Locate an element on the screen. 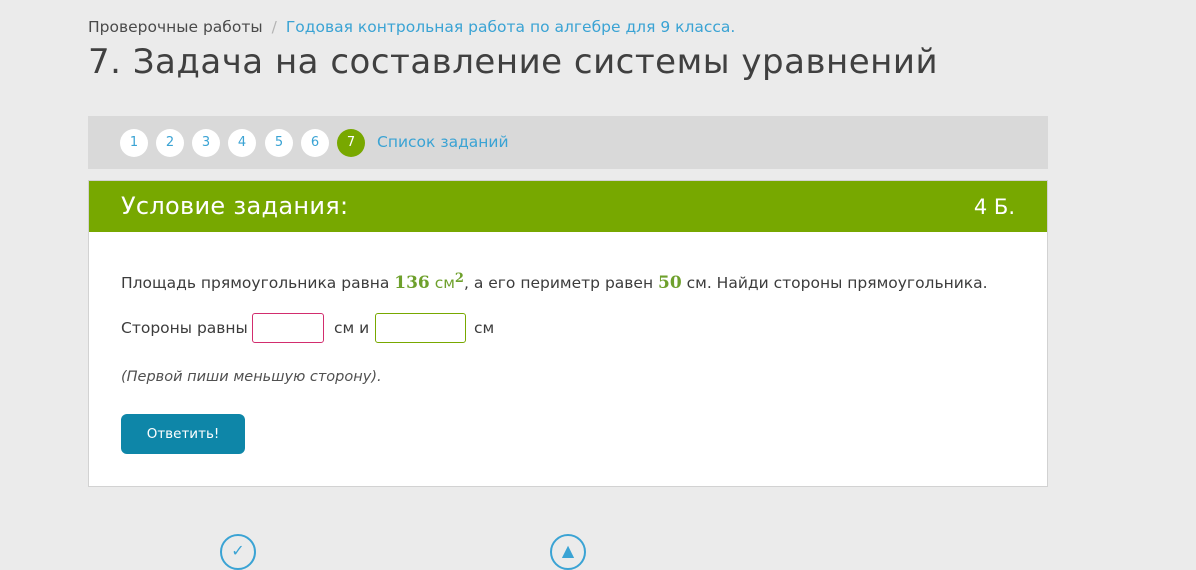  side-1-input is located at coordinates (288, 328).